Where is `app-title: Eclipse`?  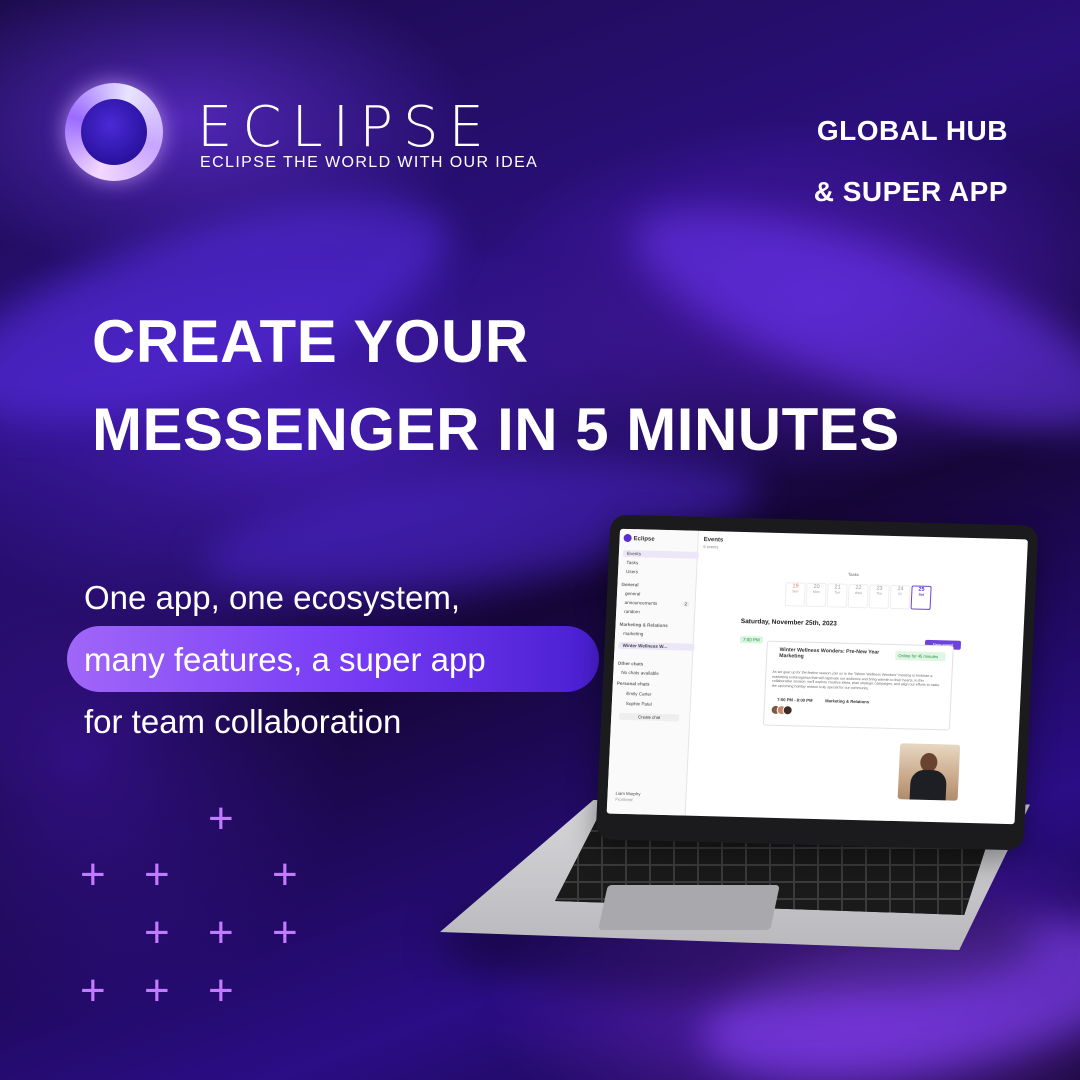
app-title: Eclipse is located at coordinates (644, 539).